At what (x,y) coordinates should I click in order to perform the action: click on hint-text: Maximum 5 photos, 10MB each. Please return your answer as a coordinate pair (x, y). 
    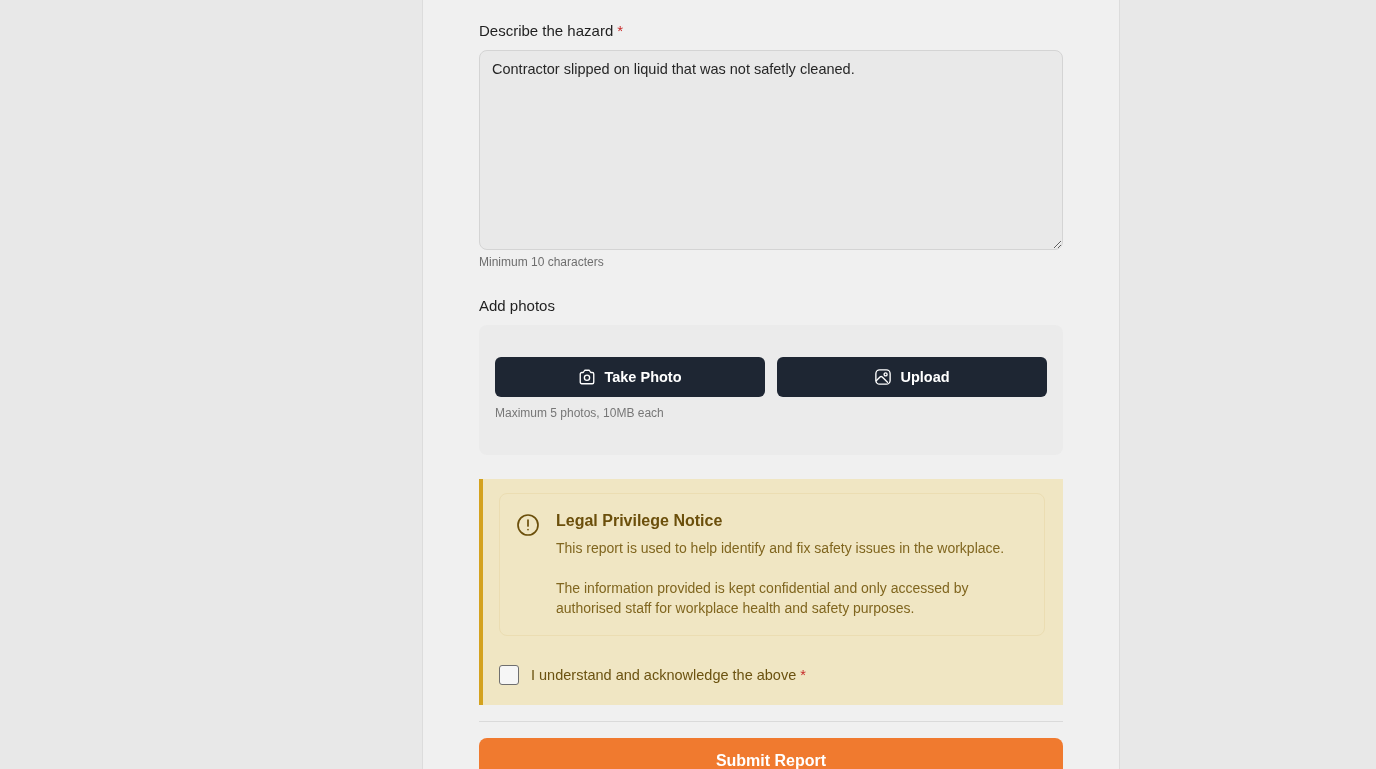
    Looking at the image, I should click on (580, 413).